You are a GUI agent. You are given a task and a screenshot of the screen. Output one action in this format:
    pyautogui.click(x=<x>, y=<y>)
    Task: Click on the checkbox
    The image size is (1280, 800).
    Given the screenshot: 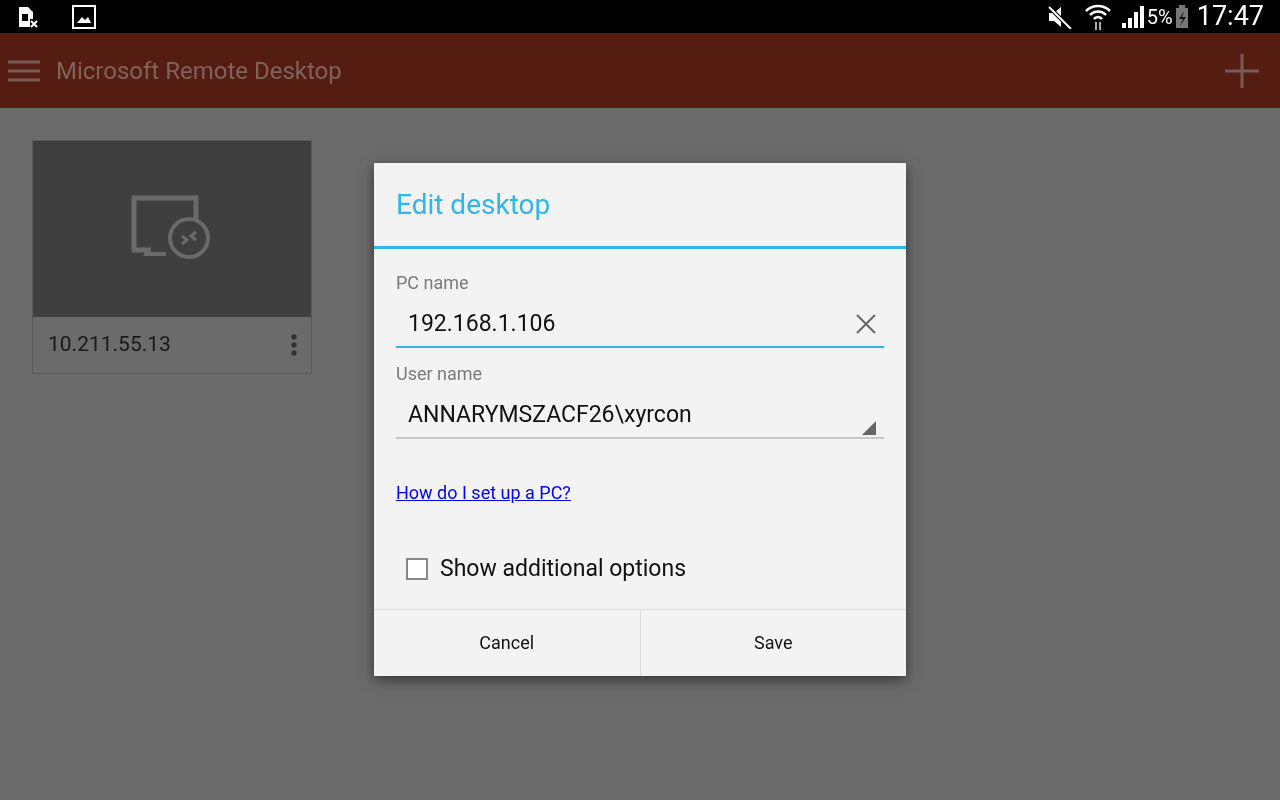 What is the action you would take?
    pyautogui.click(x=417, y=569)
    